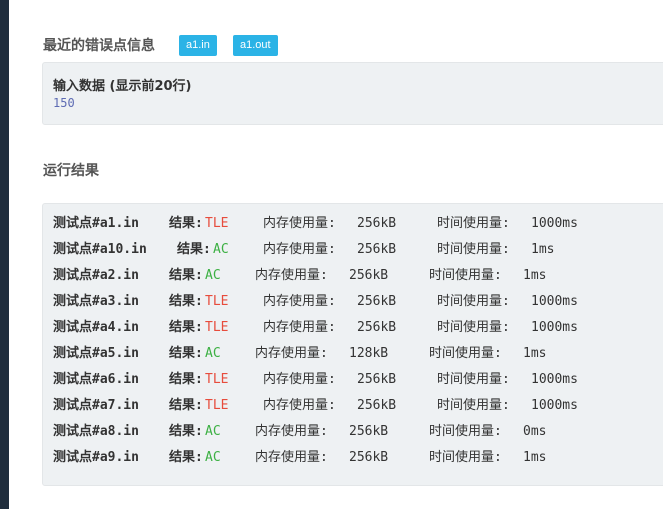  I want to click on test-point-name: 测试点#a6.in, so click(96, 379).